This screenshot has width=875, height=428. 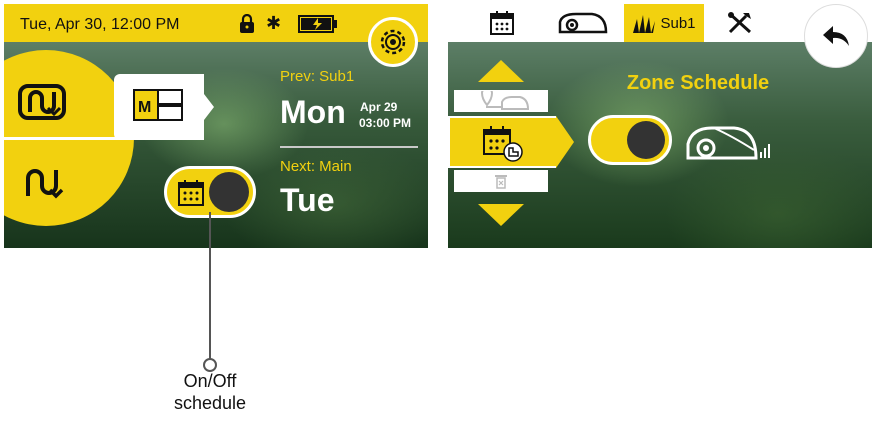 What do you see at coordinates (501, 215) in the screenshot?
I see `down-arrow-icon` at bounding box center [501, 215].